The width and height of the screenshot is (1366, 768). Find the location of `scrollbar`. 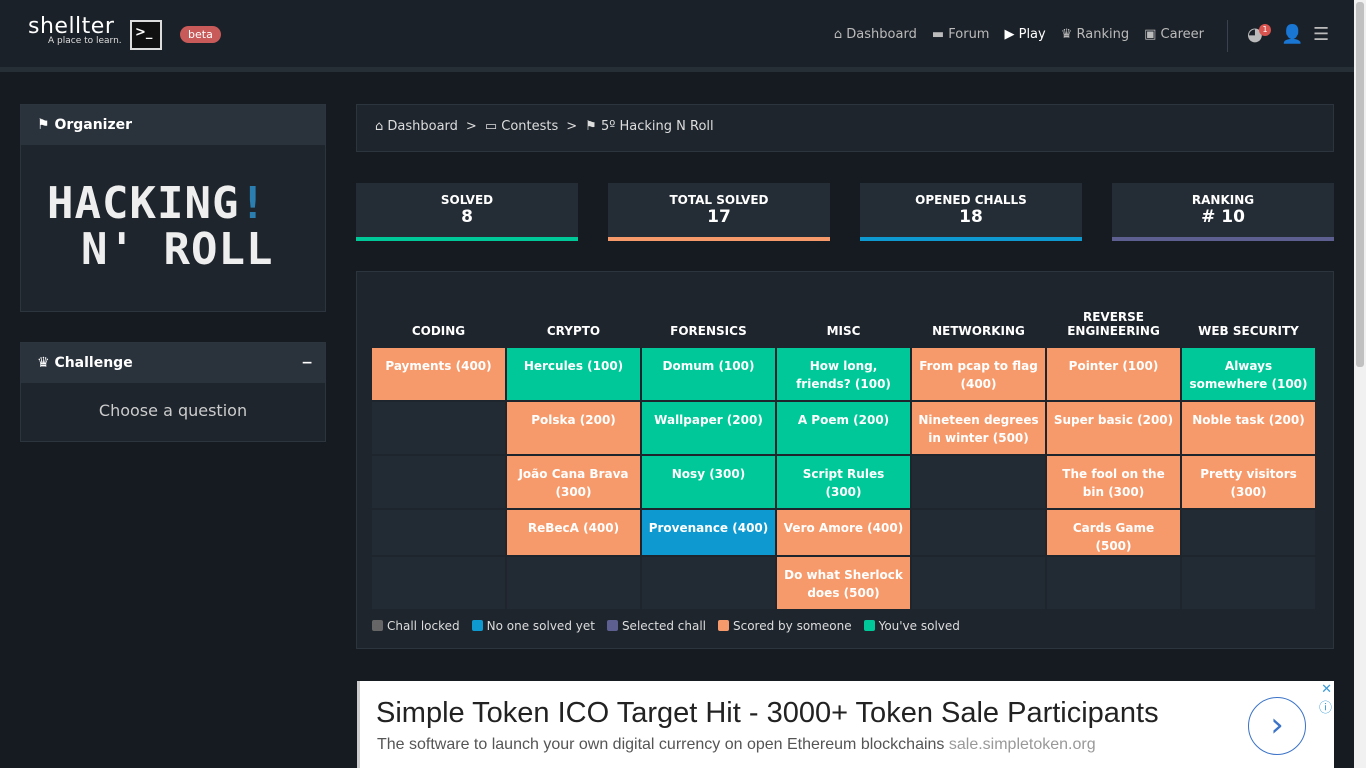

scrollbar is located at coordinates (1360, 384).